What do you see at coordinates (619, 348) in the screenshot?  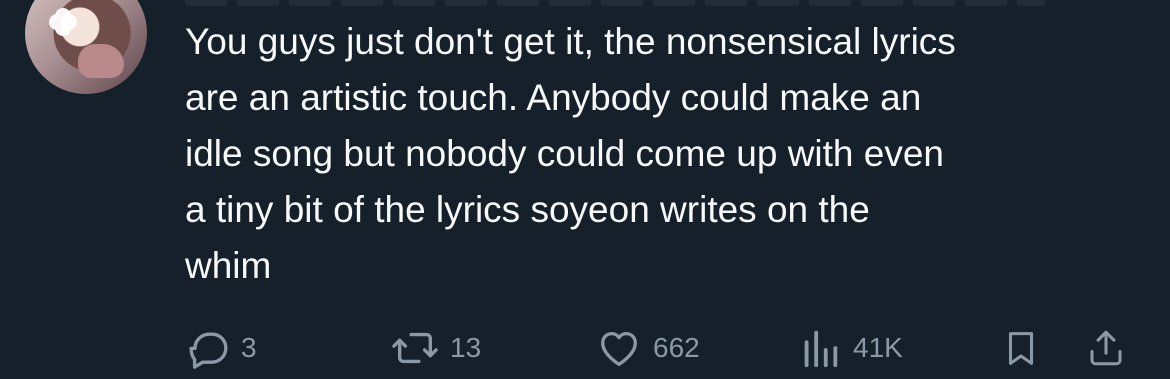 I see `heart-icon` at bounding box center [619, 348].